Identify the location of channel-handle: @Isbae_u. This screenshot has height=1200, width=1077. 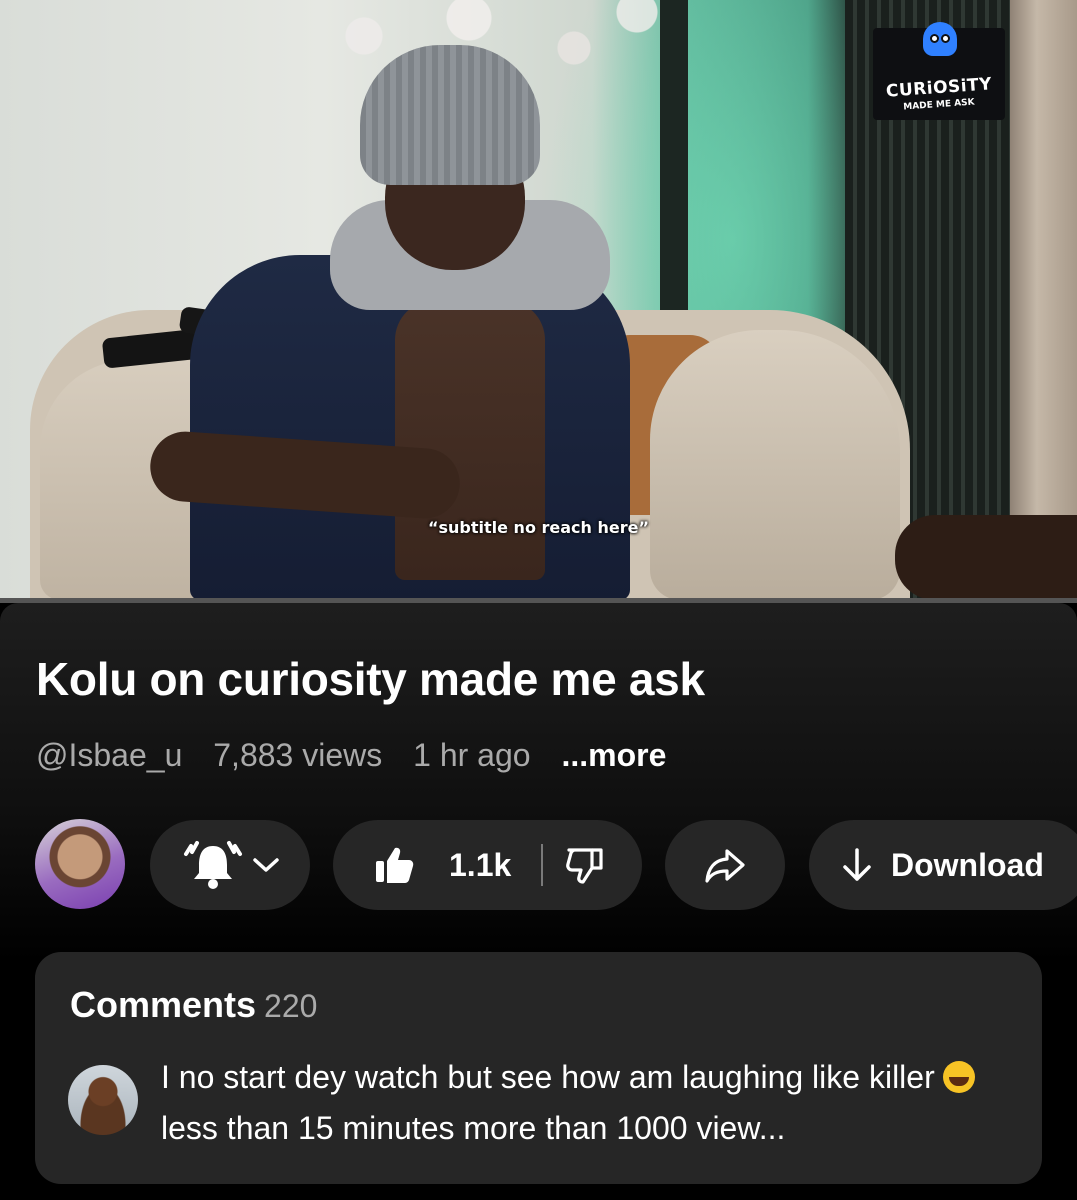
(109, 755).